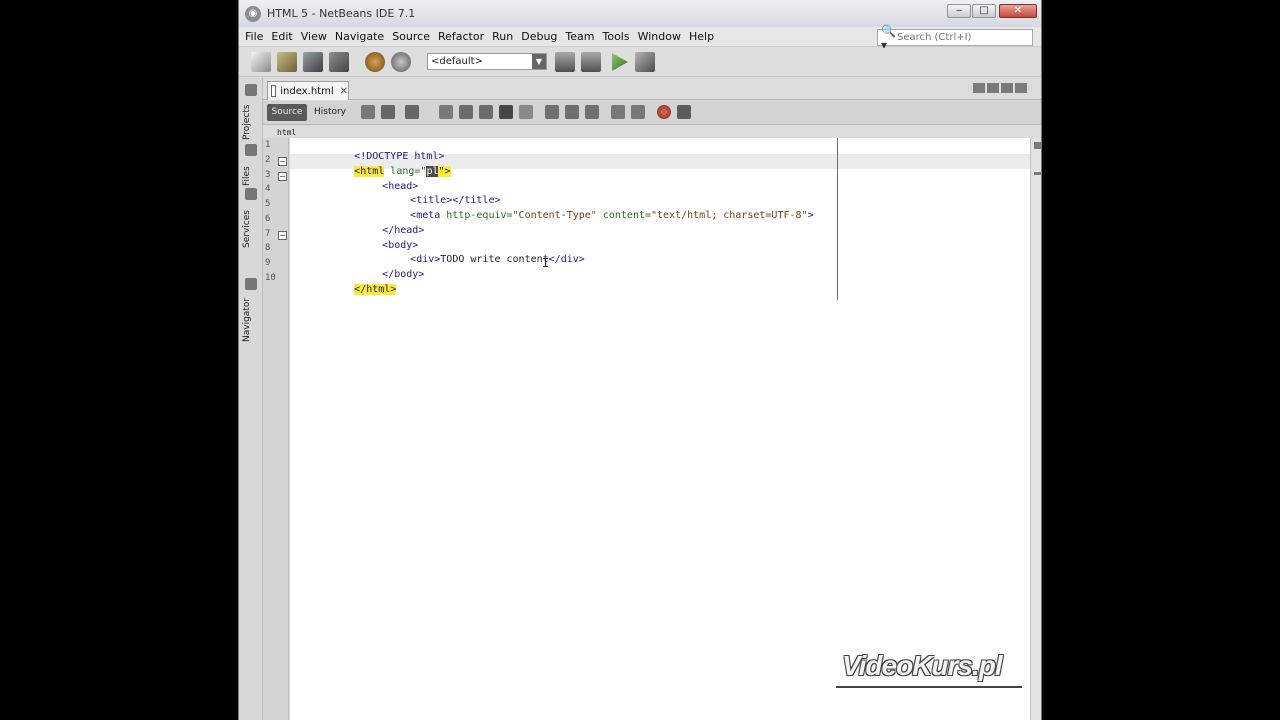 The height and width of the screenshot is (720, 1280). I want to click on scroll-tabs-right-icon, so click(993, 88).